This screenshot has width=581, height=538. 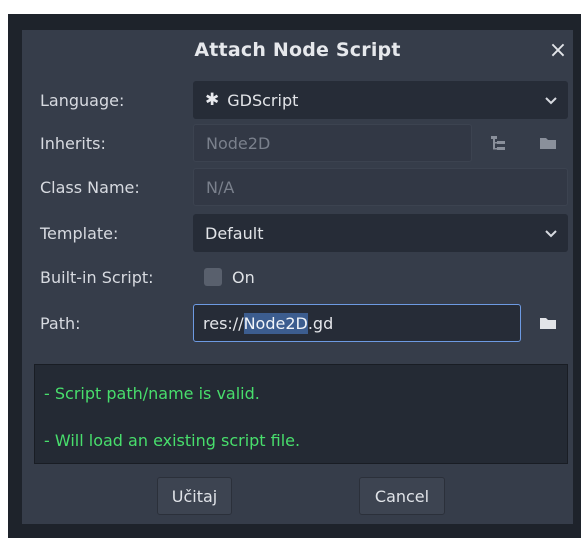 I want to click on class-name-label: Class Name:, so click(x=90, y=187).